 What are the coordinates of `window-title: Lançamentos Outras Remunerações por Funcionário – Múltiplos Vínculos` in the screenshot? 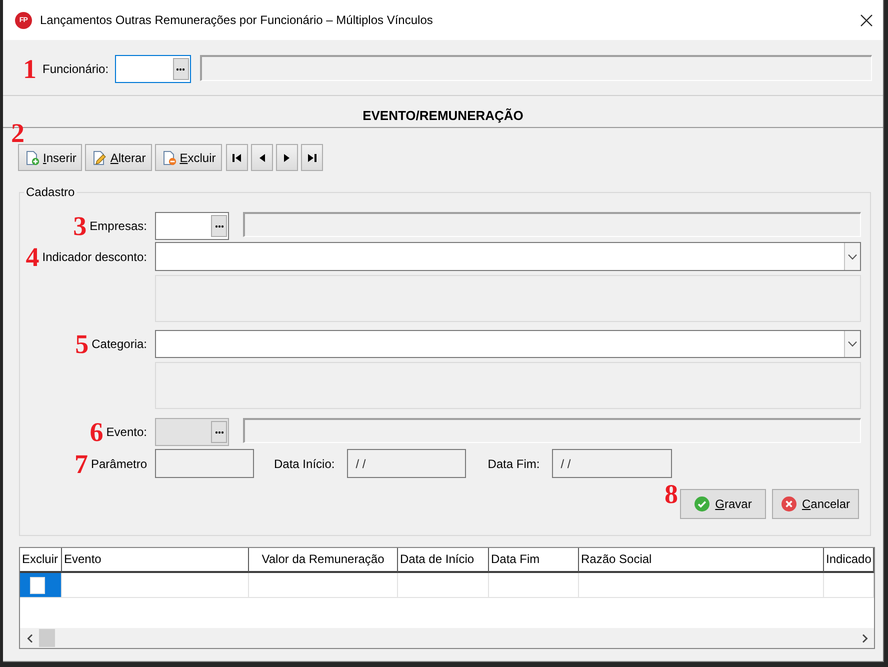 It's located at (237, 20).